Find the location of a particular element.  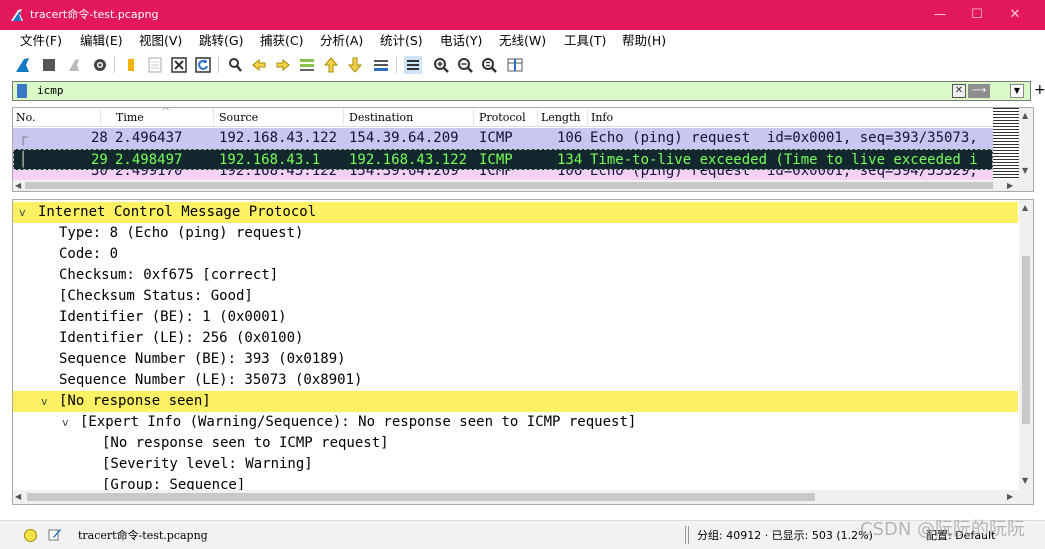

tree-item-label: [Severity level: Warning] is located at coordinates (207, 464).